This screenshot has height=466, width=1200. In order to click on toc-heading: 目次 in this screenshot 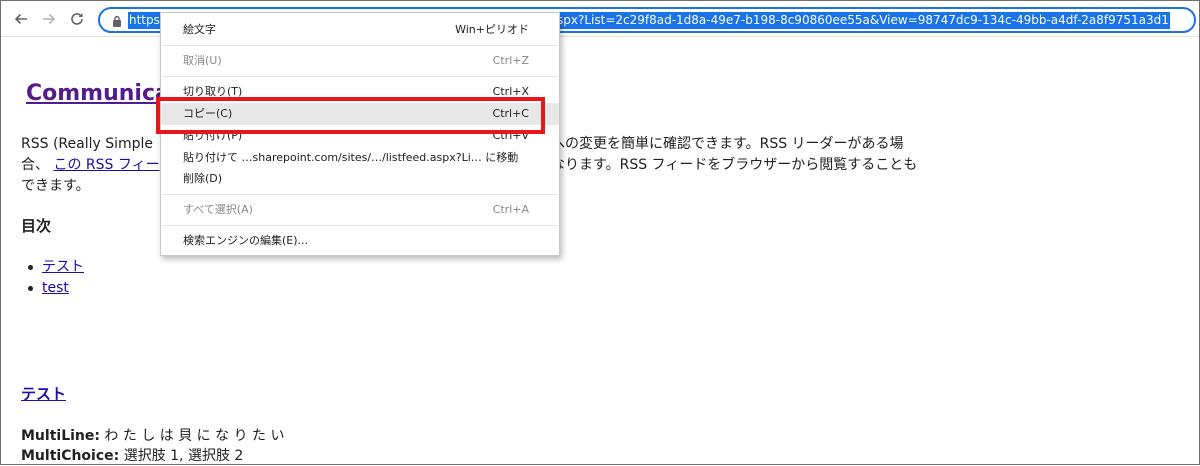, I will do `click(36, 226)`.